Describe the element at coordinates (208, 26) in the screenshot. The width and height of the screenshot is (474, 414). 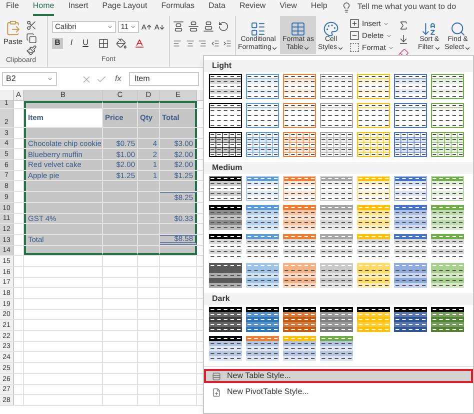
I see `align-bottom-icon` at that location.